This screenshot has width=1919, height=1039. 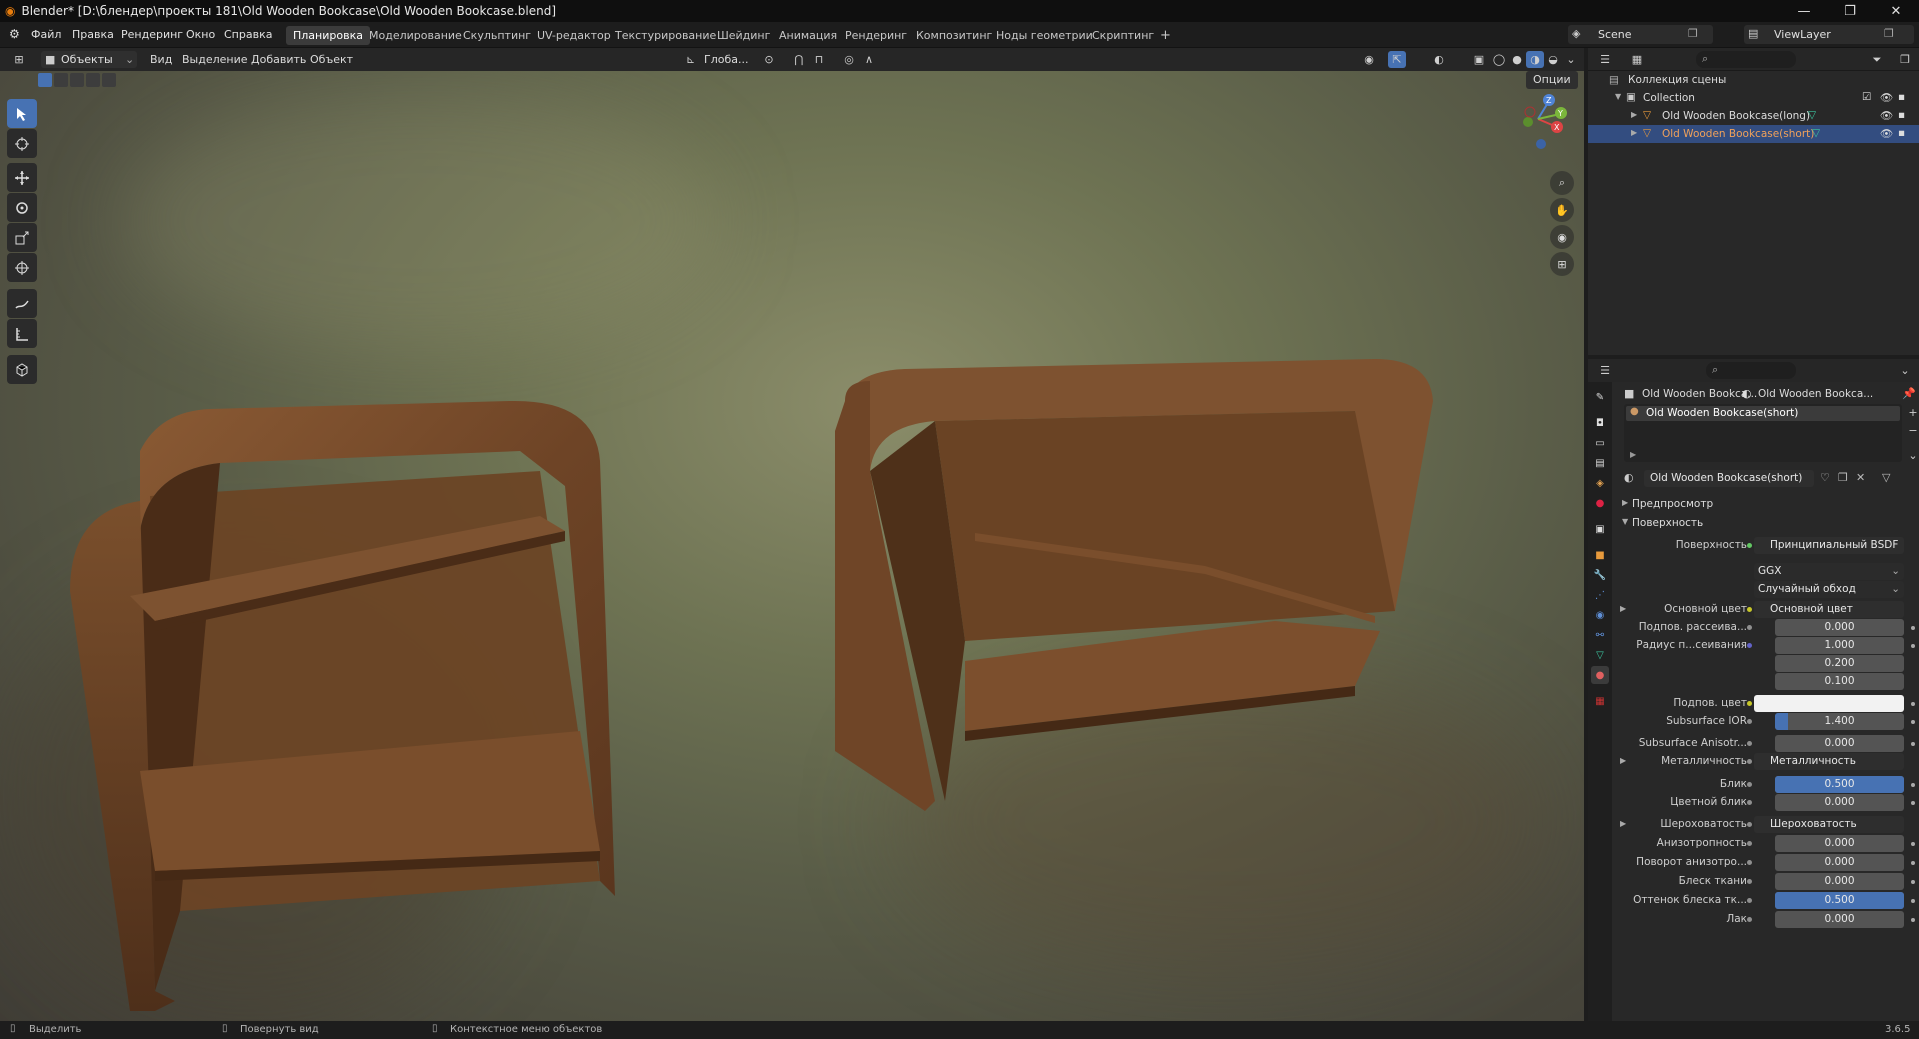 What do you see at coordinates (1911, 412) in the screenshot?
I see `add-slot-icon: +` at bounding box center [1911, 412].